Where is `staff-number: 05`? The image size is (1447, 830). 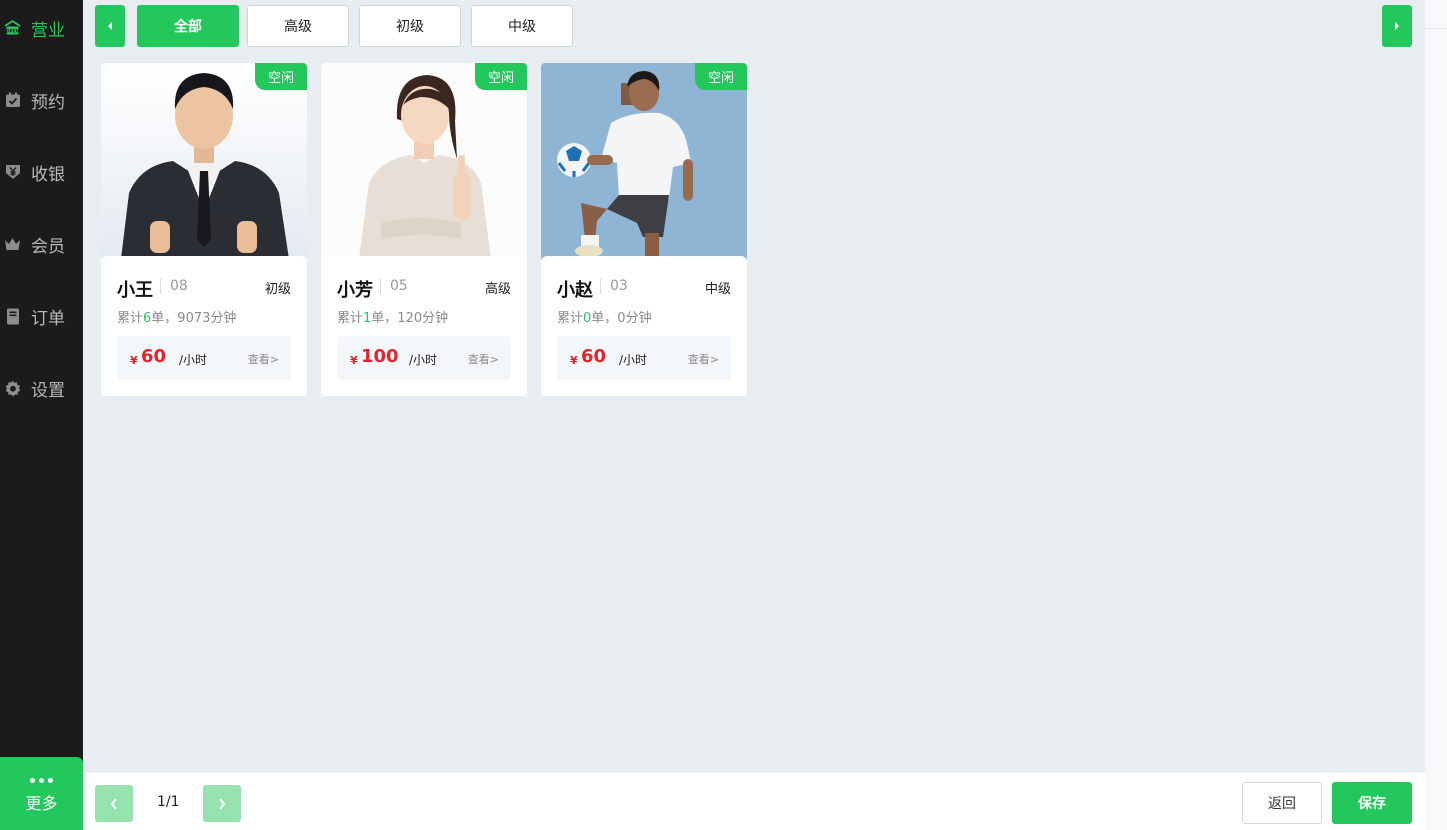
staff-number: 05 is located at coordinates (399, 286).